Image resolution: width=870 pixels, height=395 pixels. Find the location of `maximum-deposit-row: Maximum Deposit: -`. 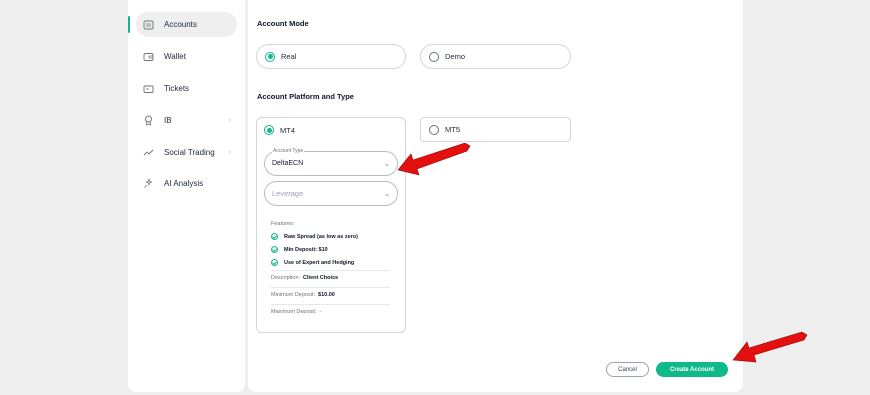

maximum-deposit-row: Maximum Deposit: - is located at coordinates (296, 312).